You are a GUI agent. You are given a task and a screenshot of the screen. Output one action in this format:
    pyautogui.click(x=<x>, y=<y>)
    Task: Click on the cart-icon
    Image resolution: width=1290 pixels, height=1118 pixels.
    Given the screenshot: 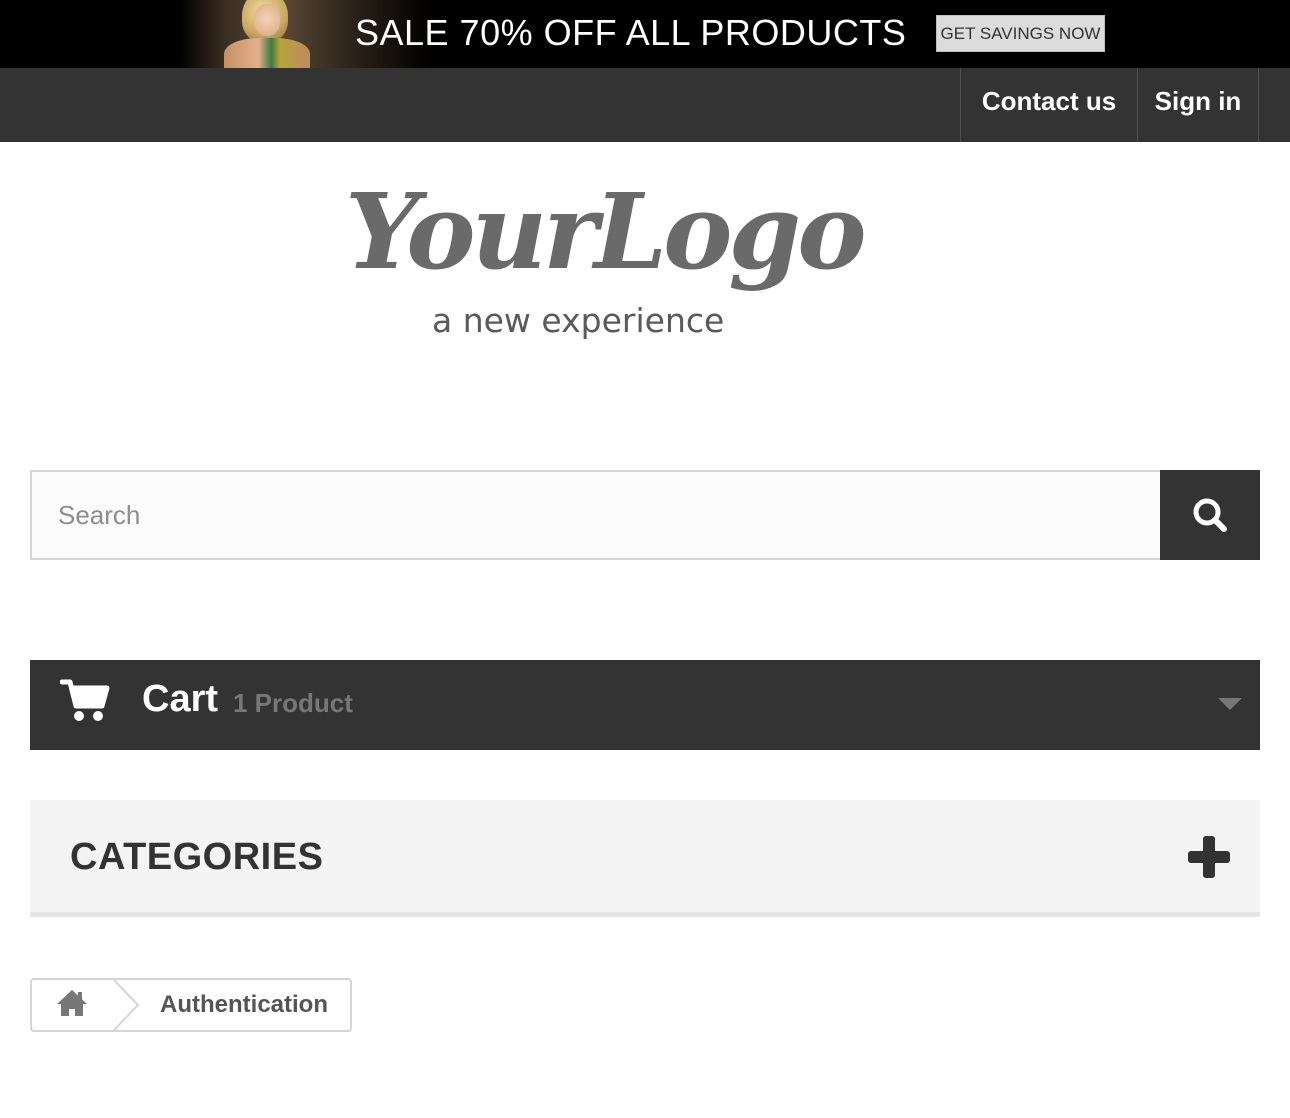 What is the action you would take?
    pyautogui.click(x=85, y=700)
    